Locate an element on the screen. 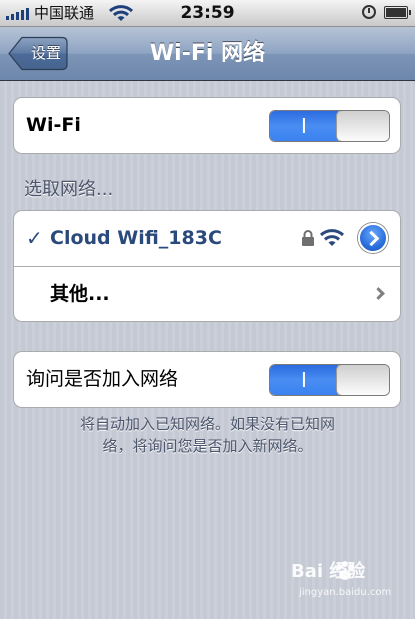 The width and height of the screenshot is (415, 619). alarm-icon is located at coordinates (369, 12).